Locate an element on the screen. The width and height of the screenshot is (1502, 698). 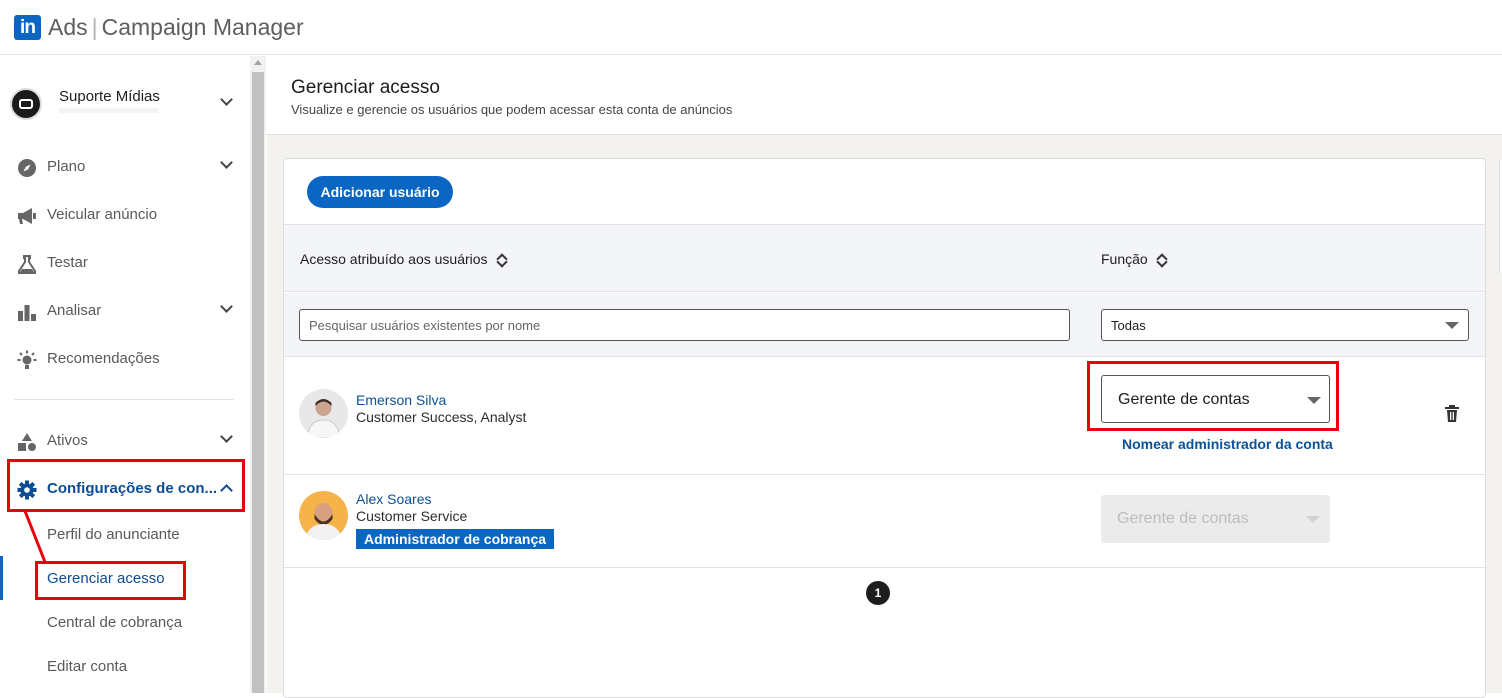
nav-edit-account: Editar conta is located at coordinates (87, 666).